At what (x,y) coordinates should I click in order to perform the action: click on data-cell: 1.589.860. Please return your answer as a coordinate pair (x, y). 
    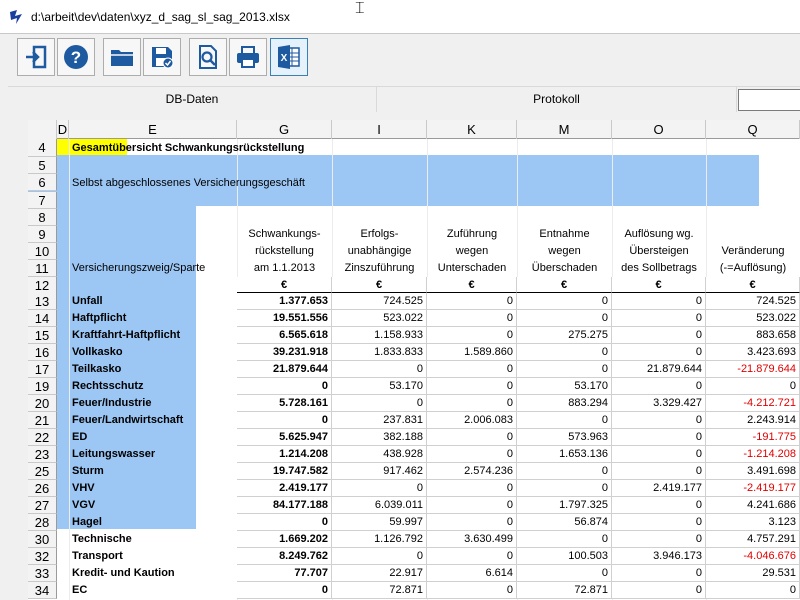
    Looking at the image, I should click on (472, 352).